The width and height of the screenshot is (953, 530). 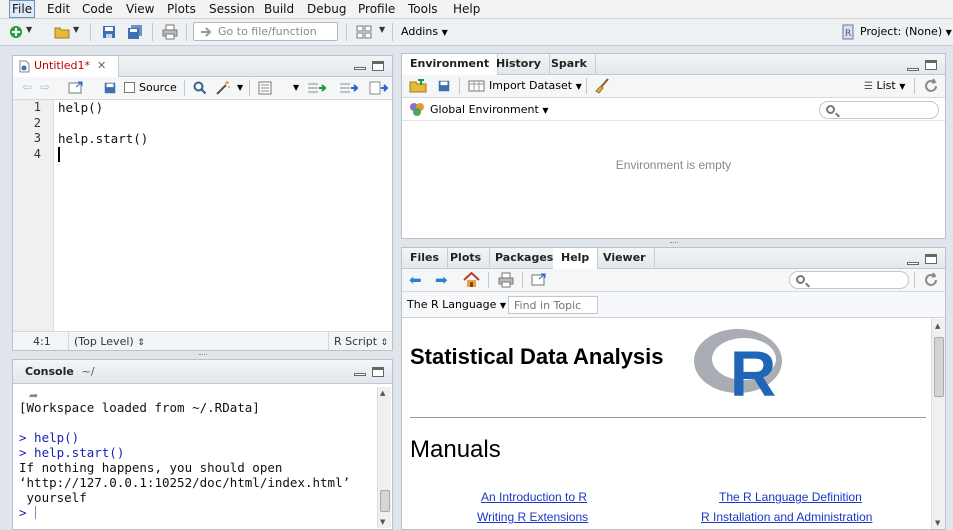 I want to click on source-file-icon, so click(x=379, y=88).